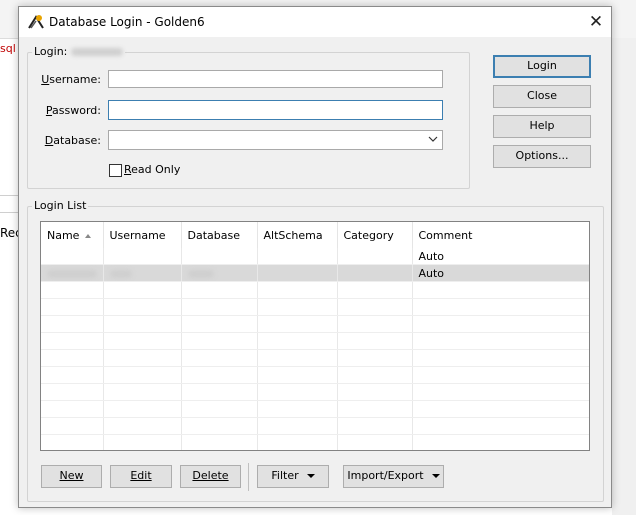 This screenshot has width=636, height=515. I want to click on background-strip, so click(624, 276).